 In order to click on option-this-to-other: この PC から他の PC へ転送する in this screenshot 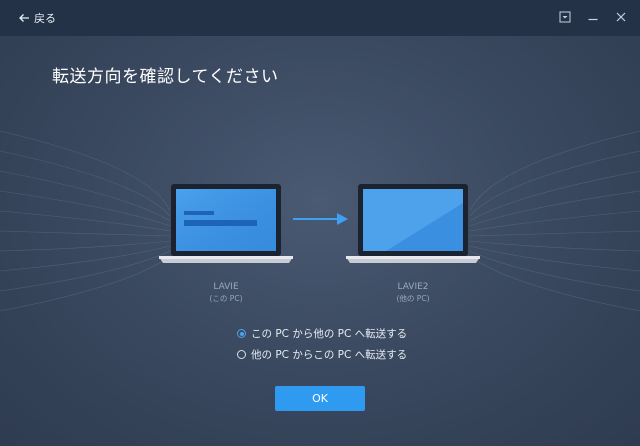, I will do `click(322, 333)`.